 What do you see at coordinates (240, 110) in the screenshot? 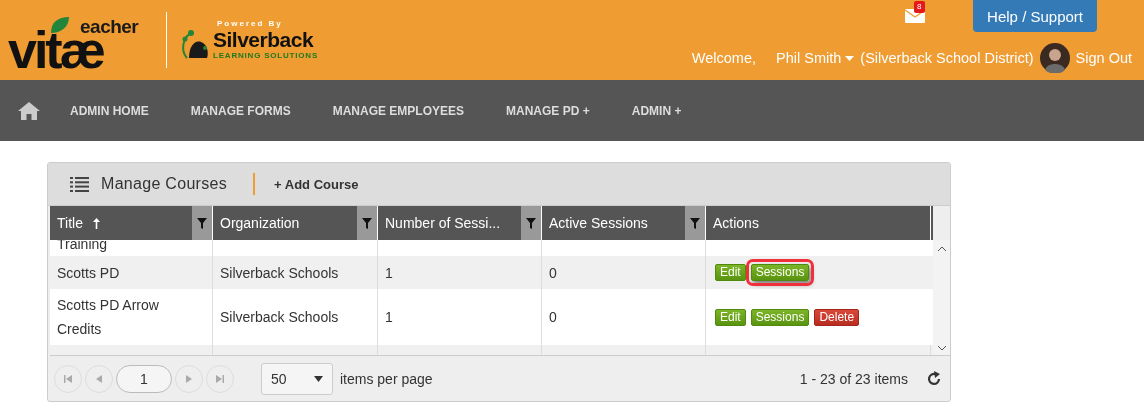
I see `nav-item: MANAGE FORMS` at bounding box center [240, 110].